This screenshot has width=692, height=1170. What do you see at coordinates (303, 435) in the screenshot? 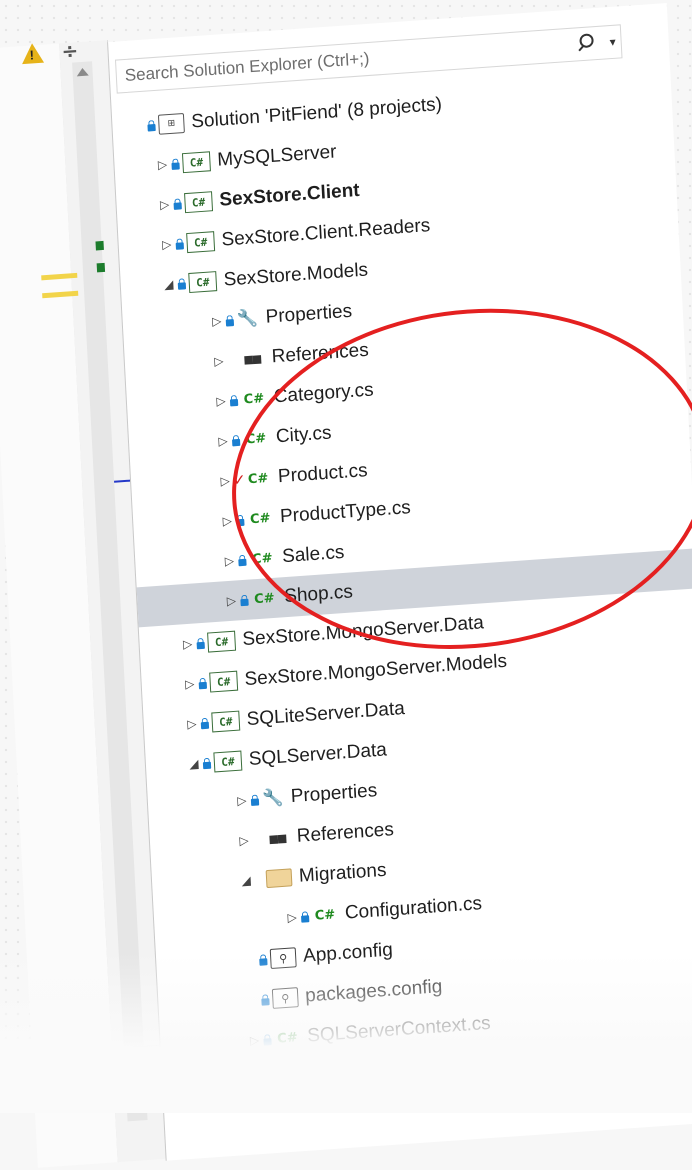
I see `tree-item-label: City.cs` at bounding box center [303, 435].